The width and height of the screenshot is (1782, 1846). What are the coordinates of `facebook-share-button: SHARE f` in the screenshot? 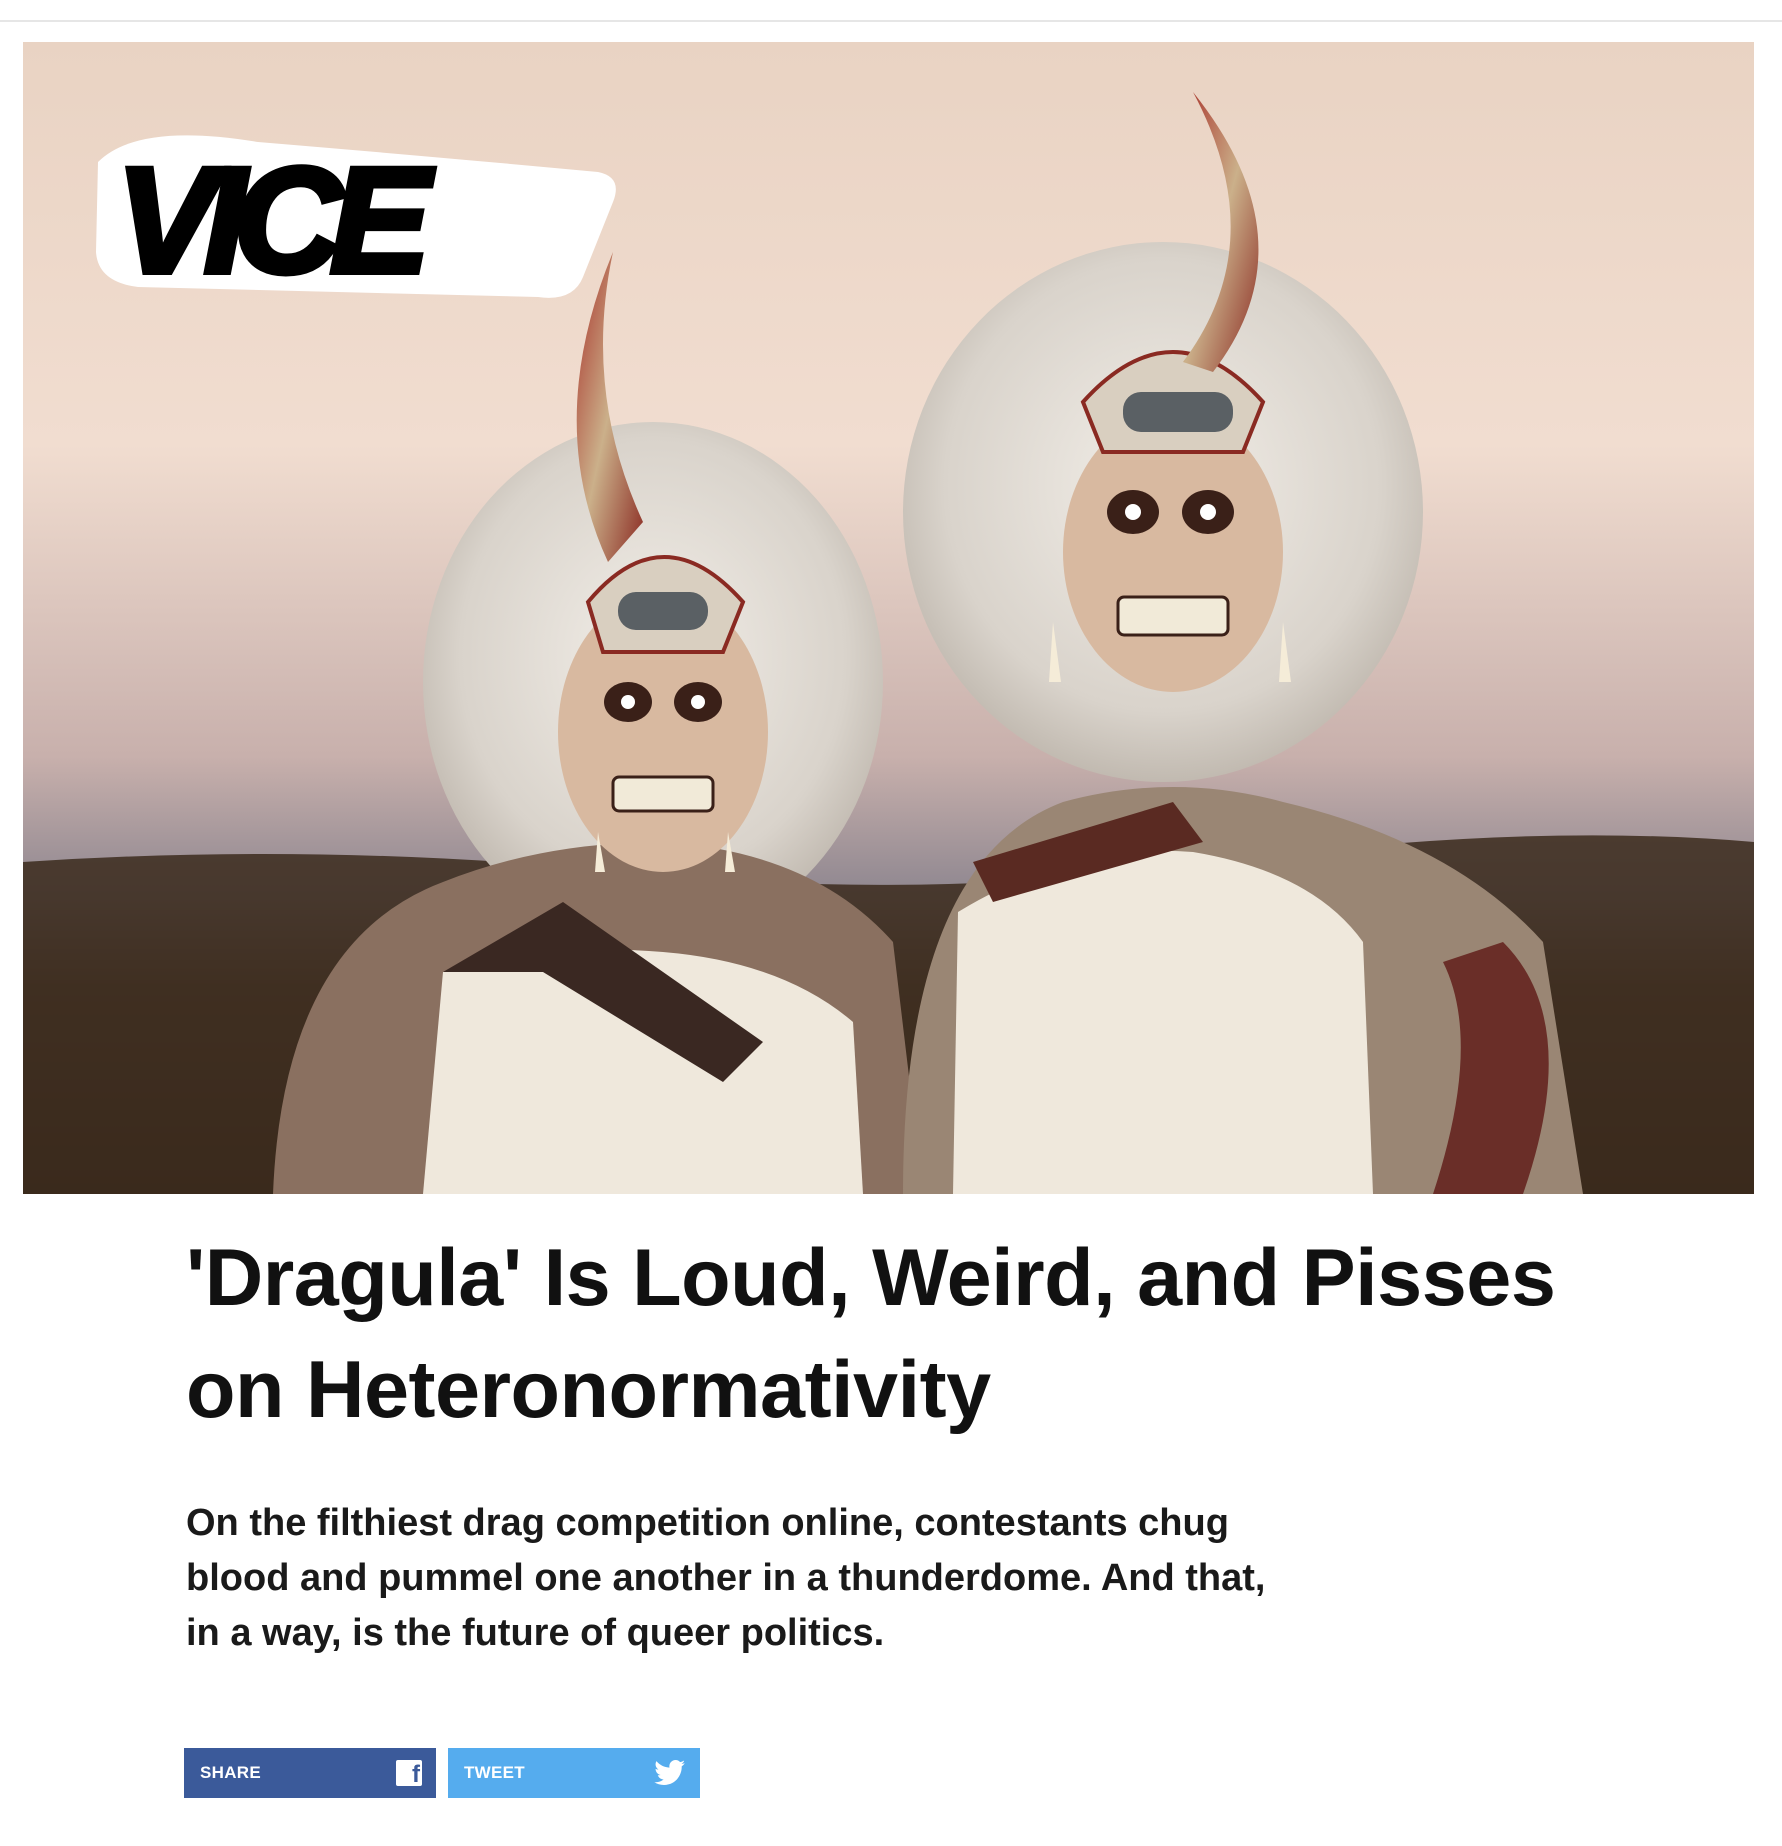 It's located at (310, 1773).